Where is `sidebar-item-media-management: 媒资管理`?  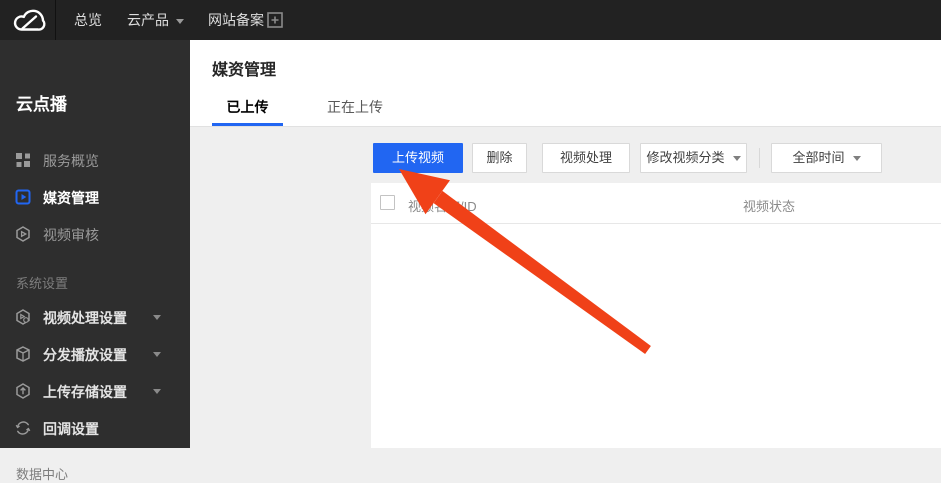 sidebar-item-media-management: 媒资管理 is located at coordinates (95, 197).